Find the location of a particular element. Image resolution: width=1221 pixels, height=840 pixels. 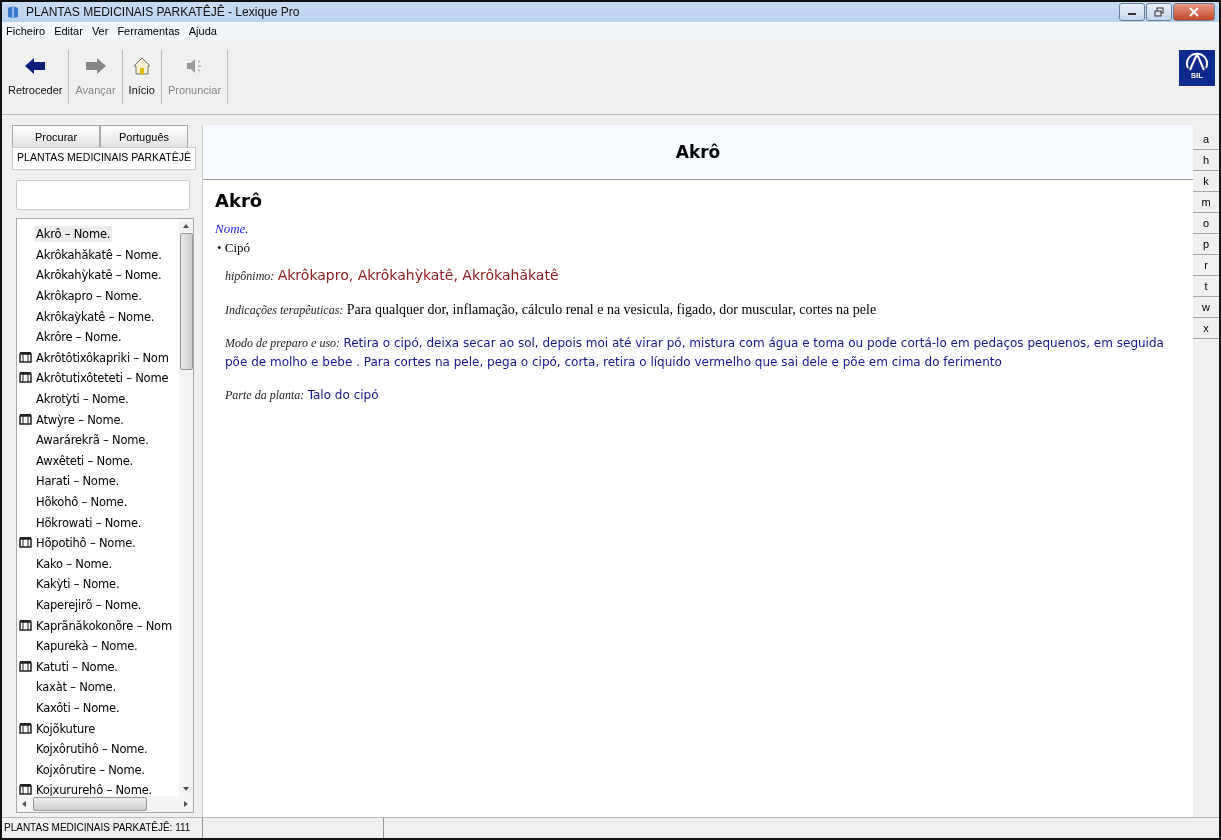

alphabet-button: x is located at coordinates (1206, 328).